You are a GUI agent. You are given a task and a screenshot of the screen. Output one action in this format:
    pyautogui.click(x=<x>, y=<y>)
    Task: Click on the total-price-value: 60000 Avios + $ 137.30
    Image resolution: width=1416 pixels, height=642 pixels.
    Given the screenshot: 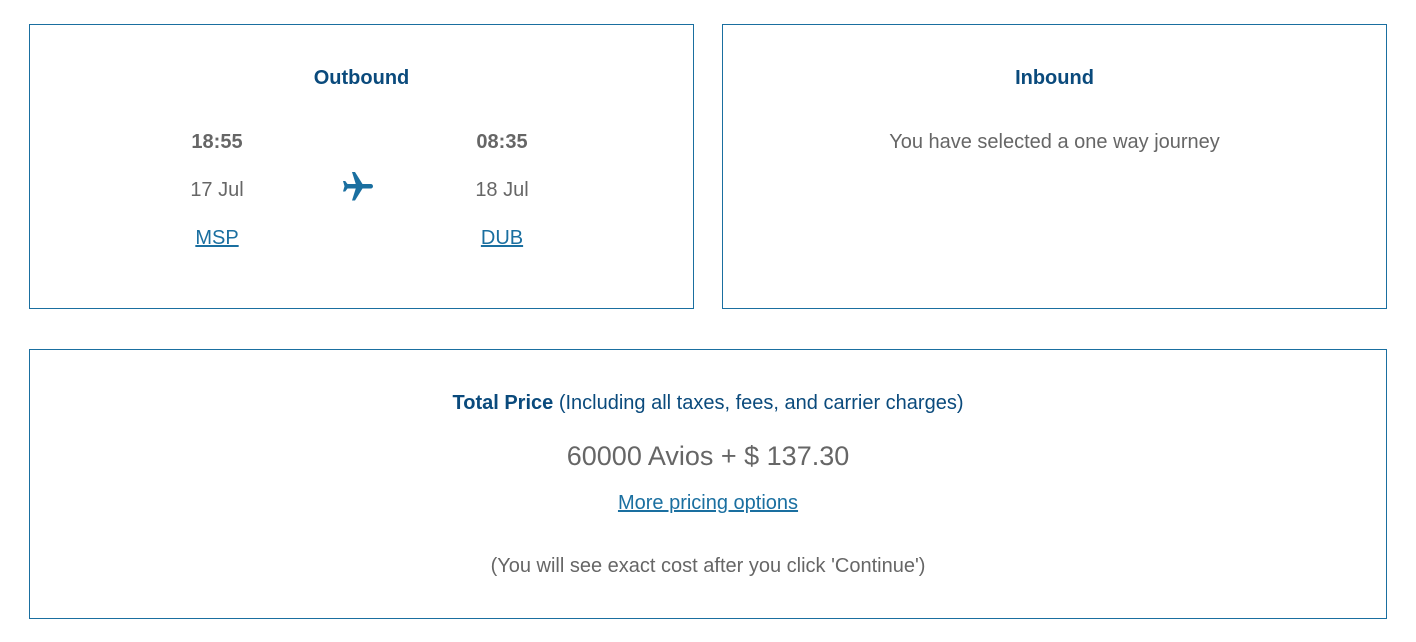 What is the action you would take?
    pyautogui.click(x=708, y=456)
    